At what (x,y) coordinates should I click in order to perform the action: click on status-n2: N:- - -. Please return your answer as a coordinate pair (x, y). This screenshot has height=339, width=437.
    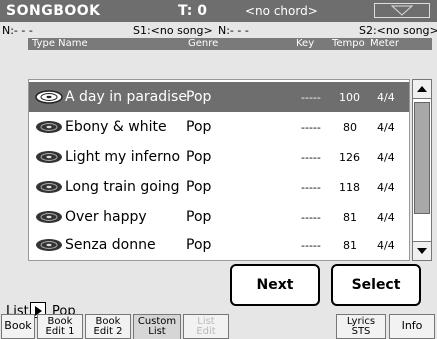
    Looking at the image, I should click on (233, 30).